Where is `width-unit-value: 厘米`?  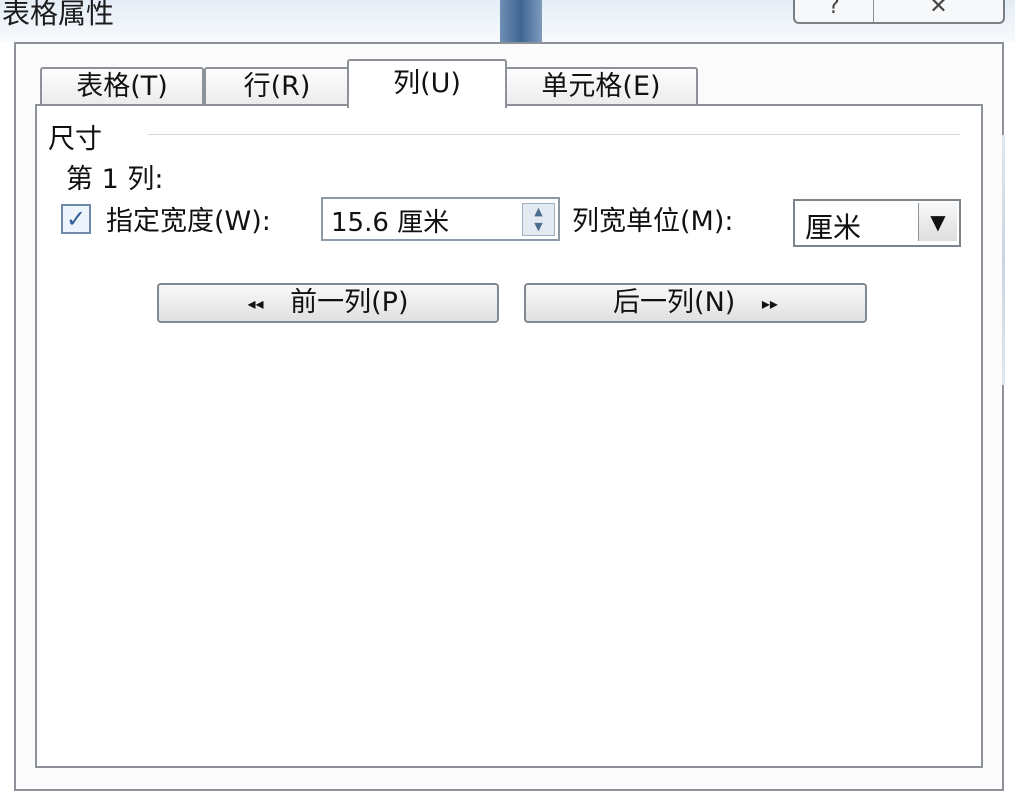
width-unit-value: 厘米 is located at coordinates (833, 227).